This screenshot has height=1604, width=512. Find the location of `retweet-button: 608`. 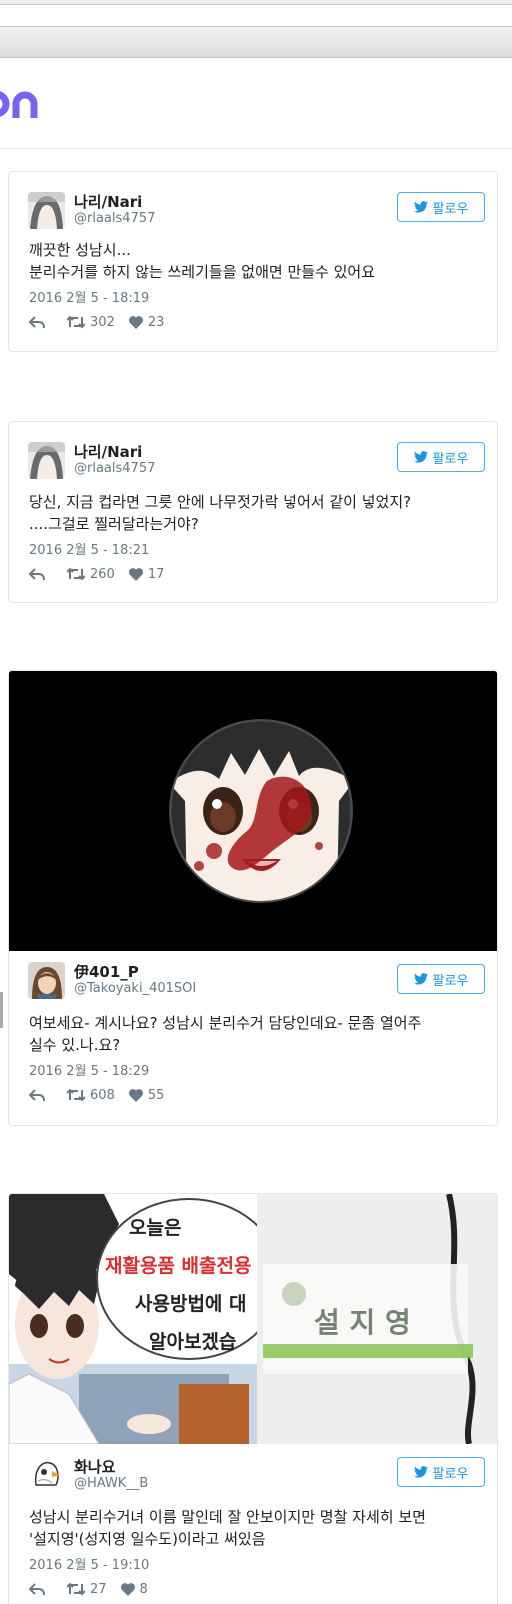

retweet-button: 608 is located at coordinates (91, 1095).